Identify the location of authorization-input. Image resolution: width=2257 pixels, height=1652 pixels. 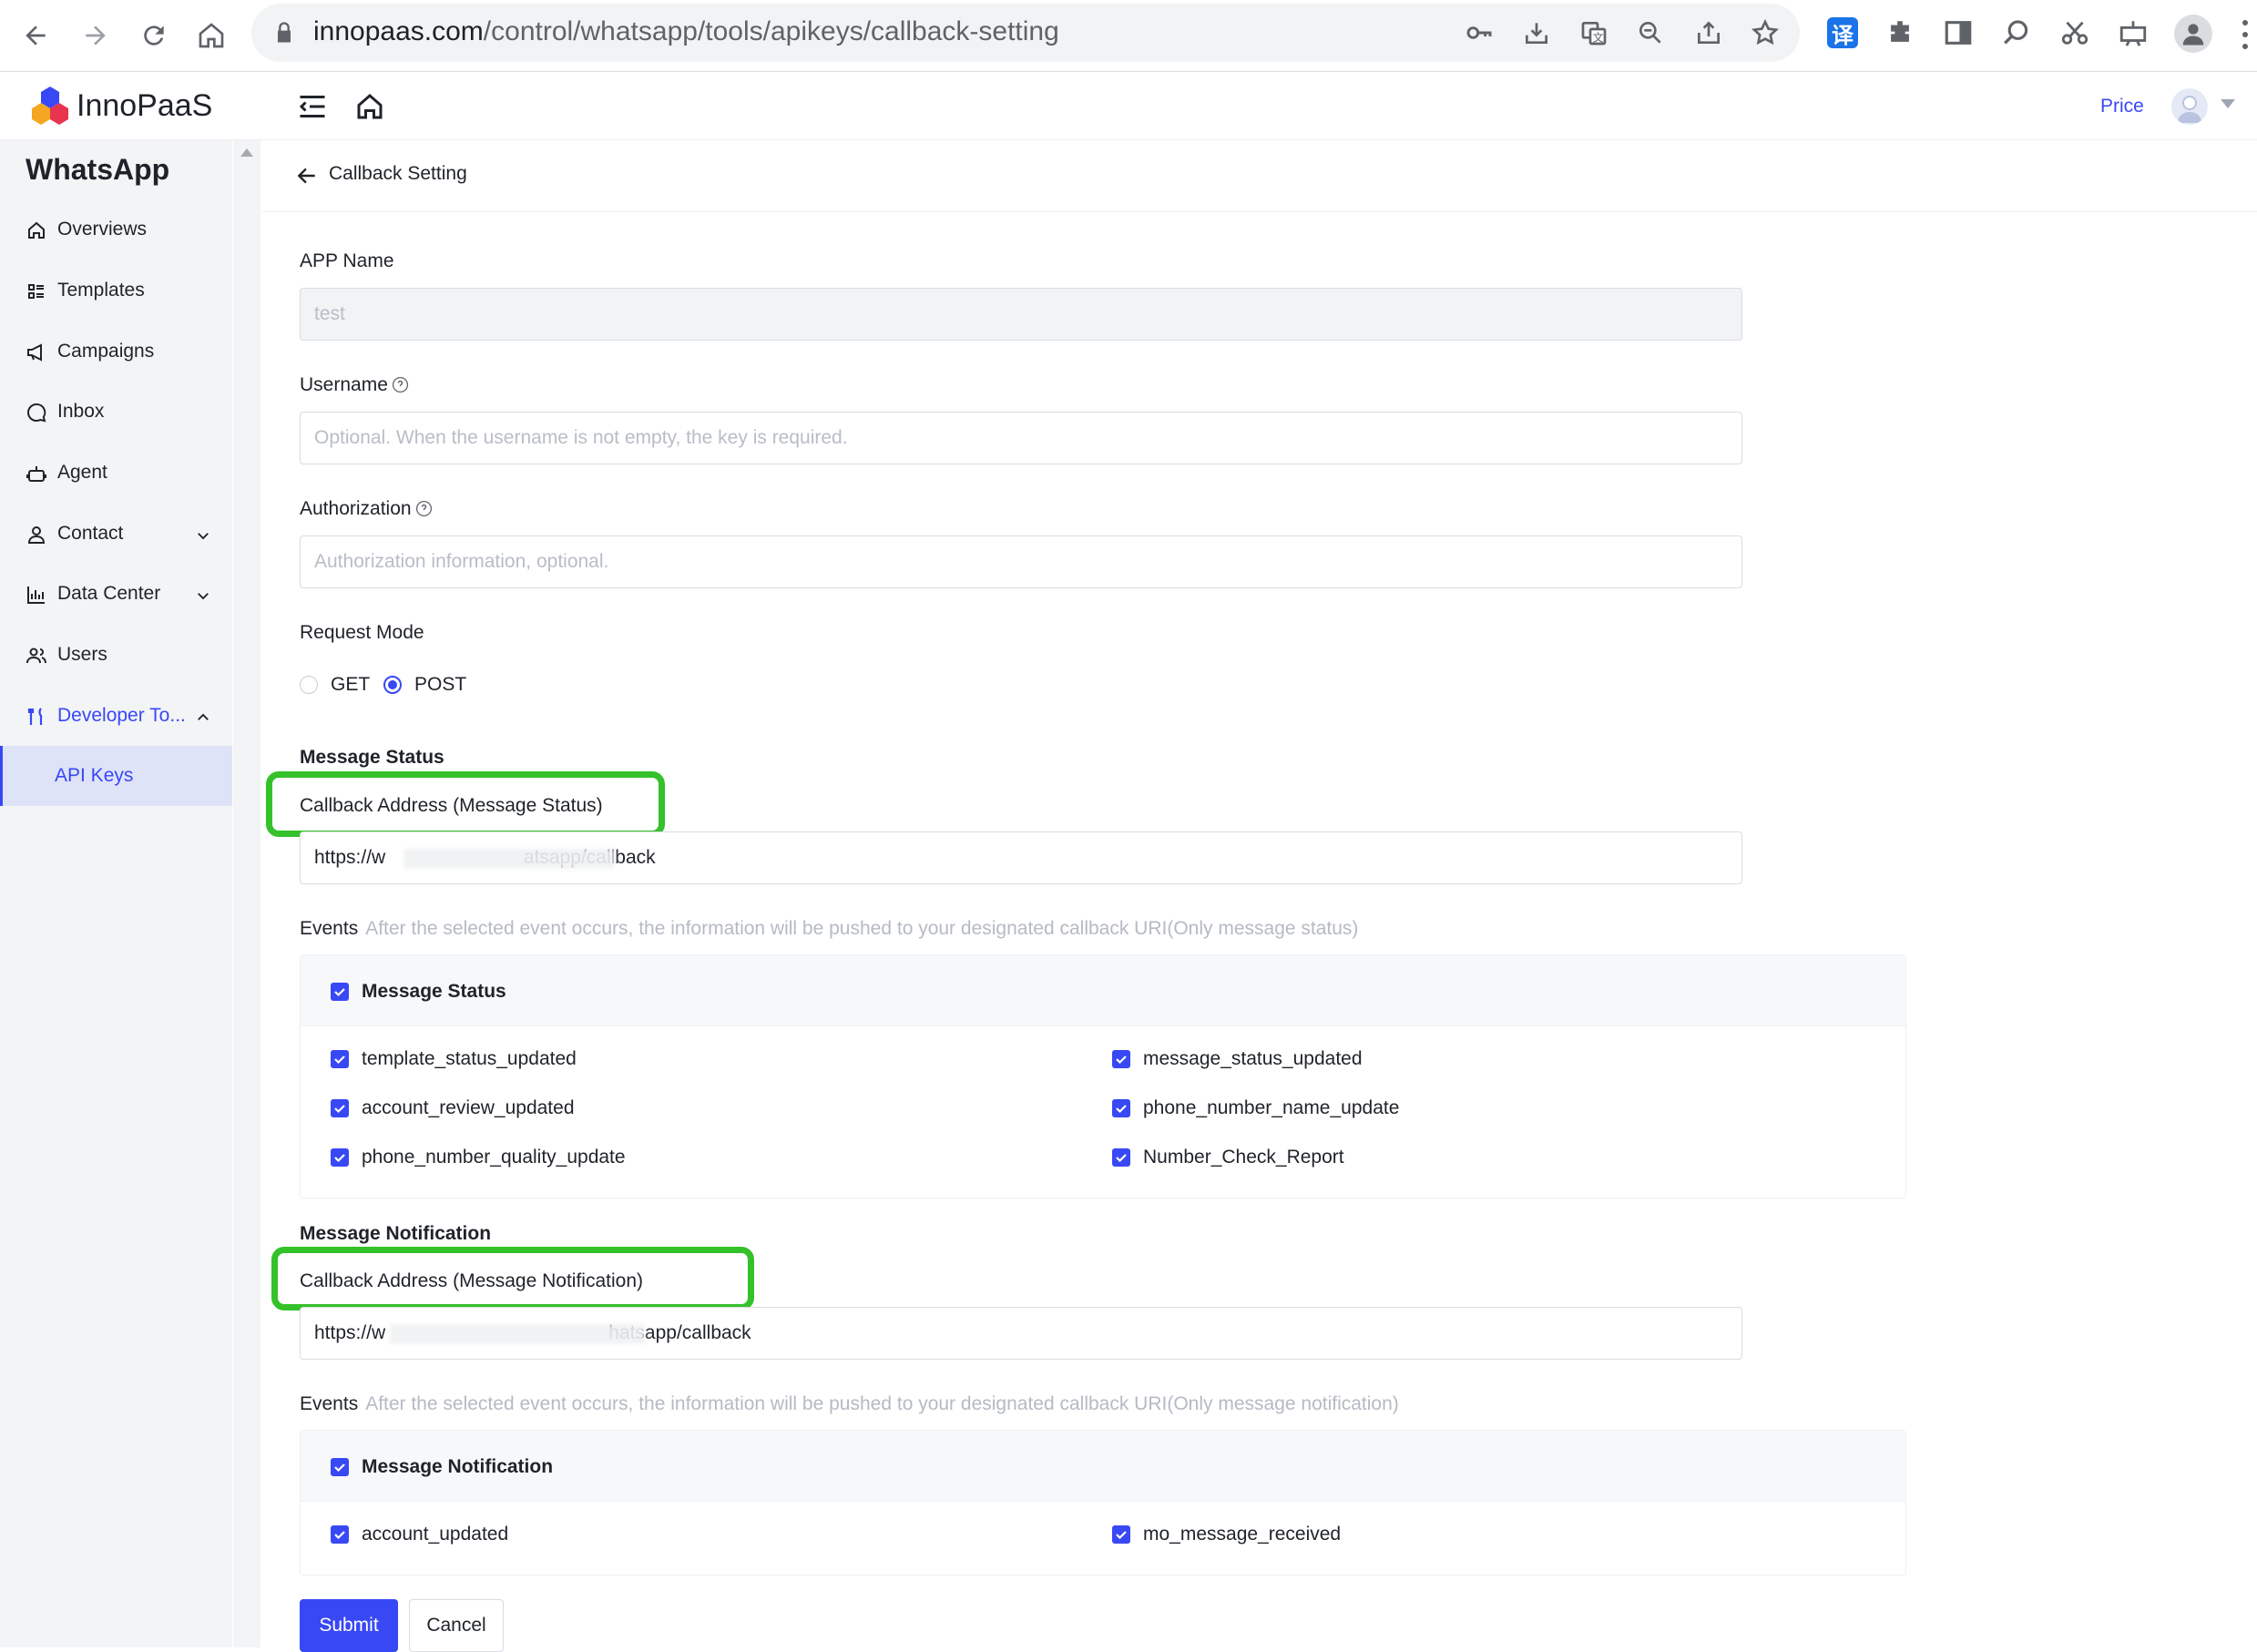
(1021, 561).